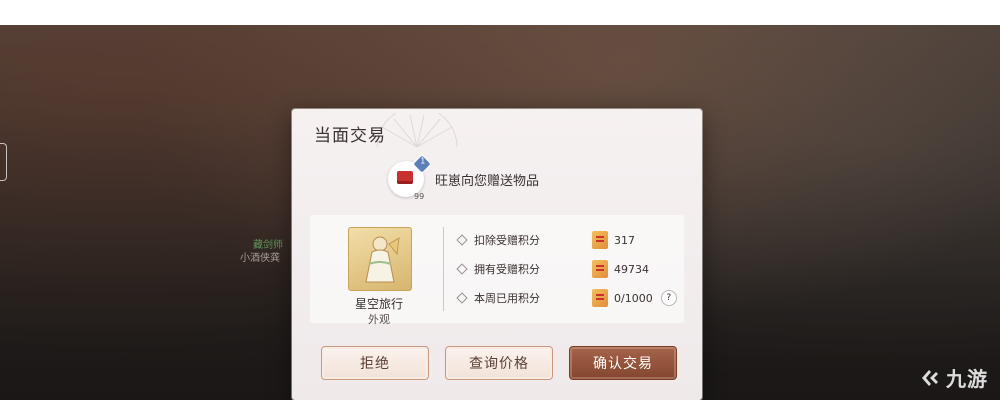 The height and width of the screenshot is (400, 1000). Describe the element at coordinates (405, 177) in the screenshot. I see `gift-box-icon` at that location.